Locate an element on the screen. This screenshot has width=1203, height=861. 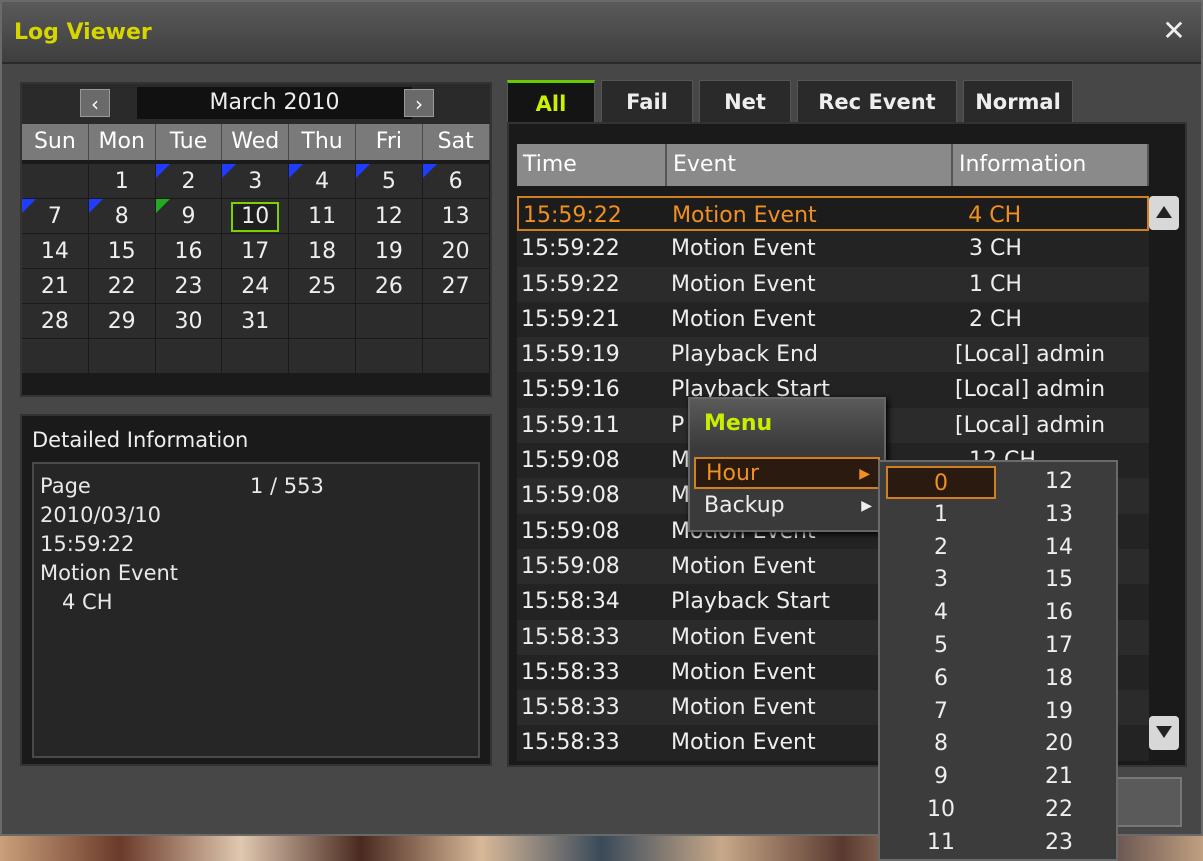
calendar-day: 31 is located at coordinates (256, 321).